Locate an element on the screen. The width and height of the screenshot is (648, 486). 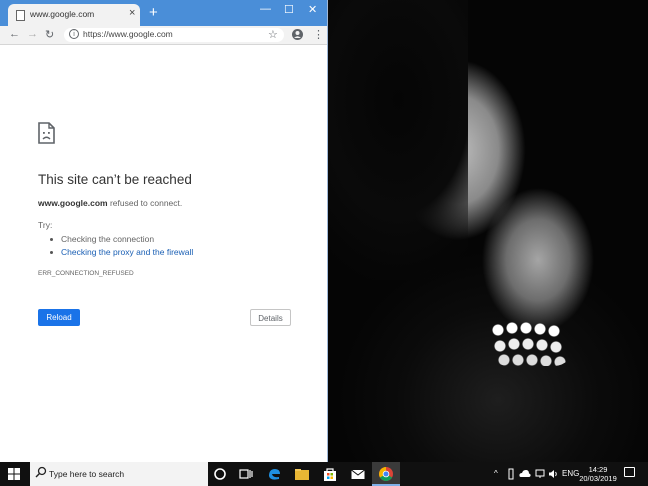
maximize-button: ☐ is located at coordinates (289, 9).